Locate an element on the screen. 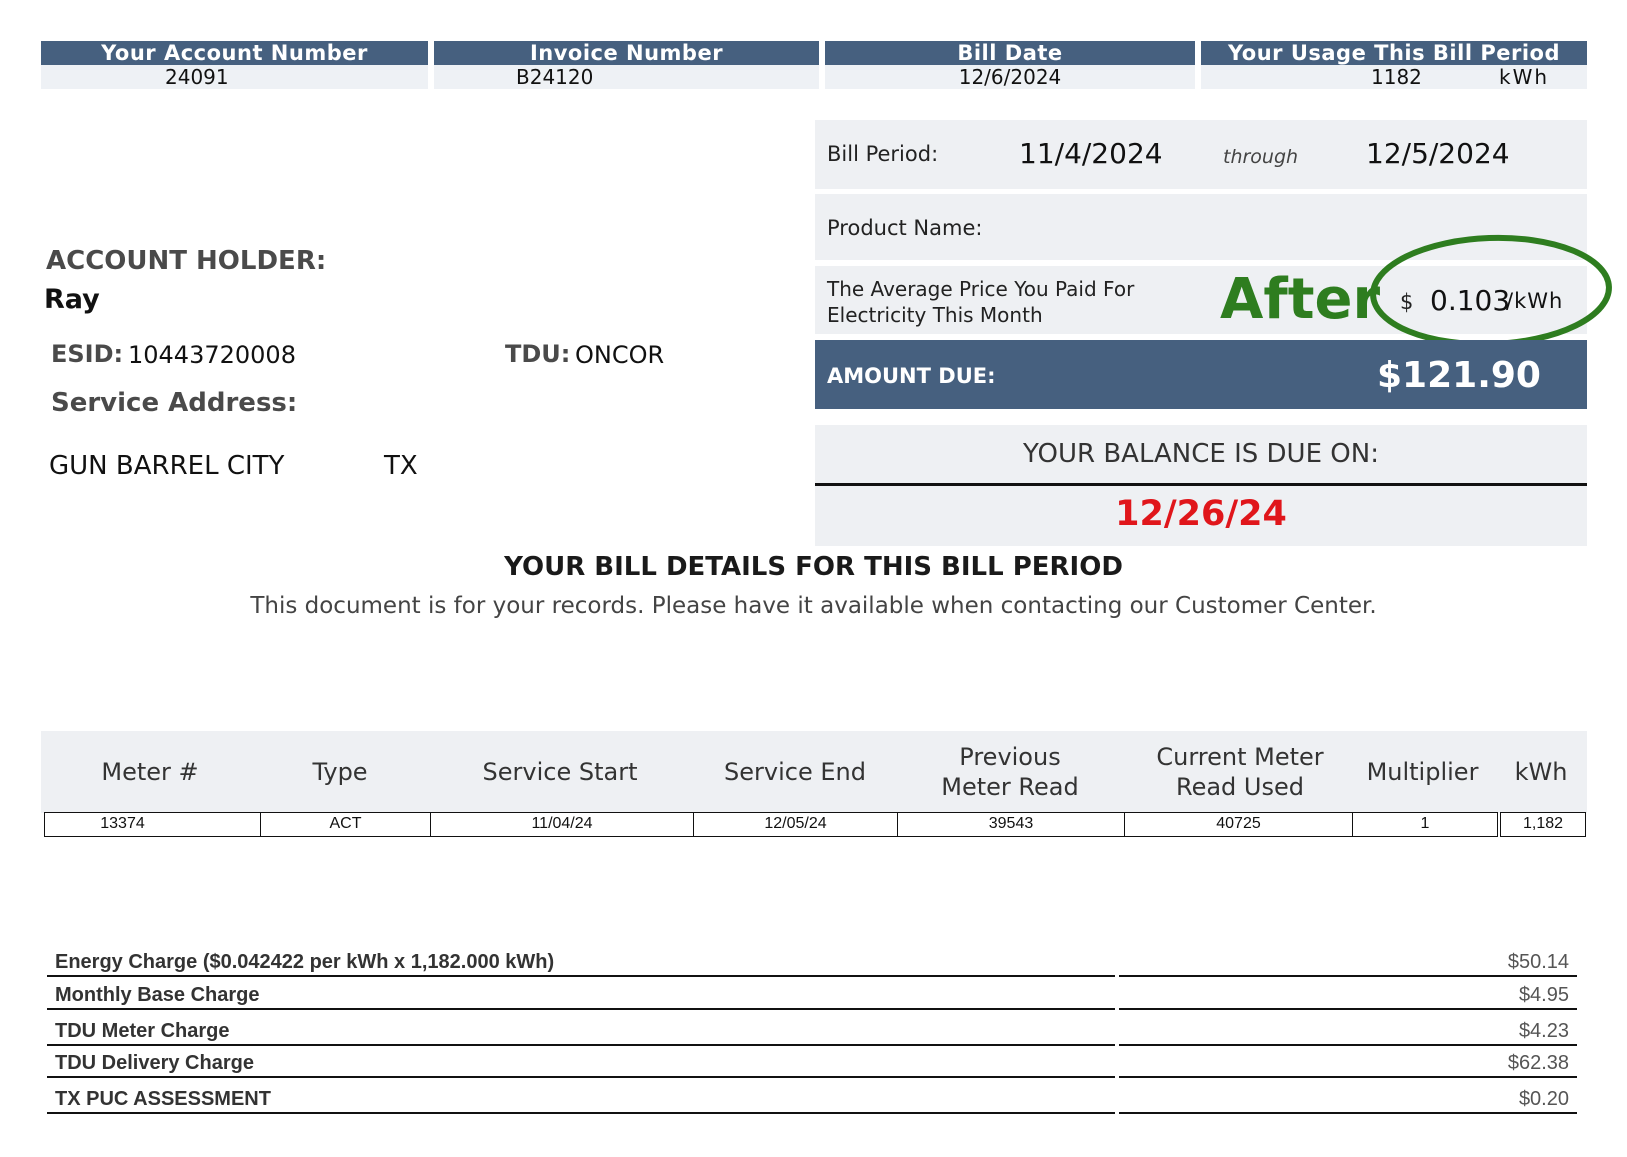 This screenshot has width=1627, height=1157. usage-unit: kWh is located at coordinates (1524, 77).